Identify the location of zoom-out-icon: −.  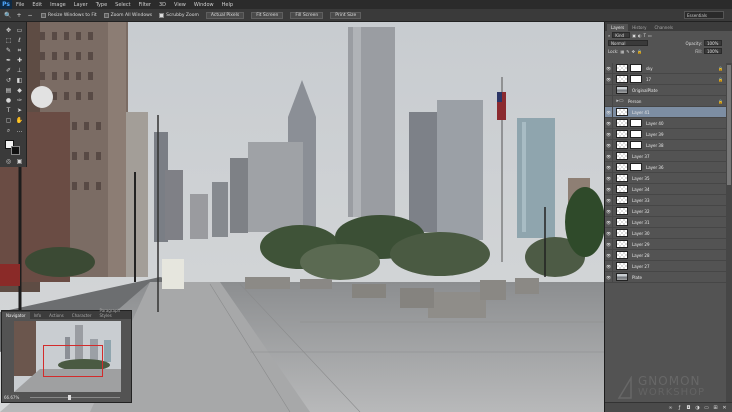
(30, 15).